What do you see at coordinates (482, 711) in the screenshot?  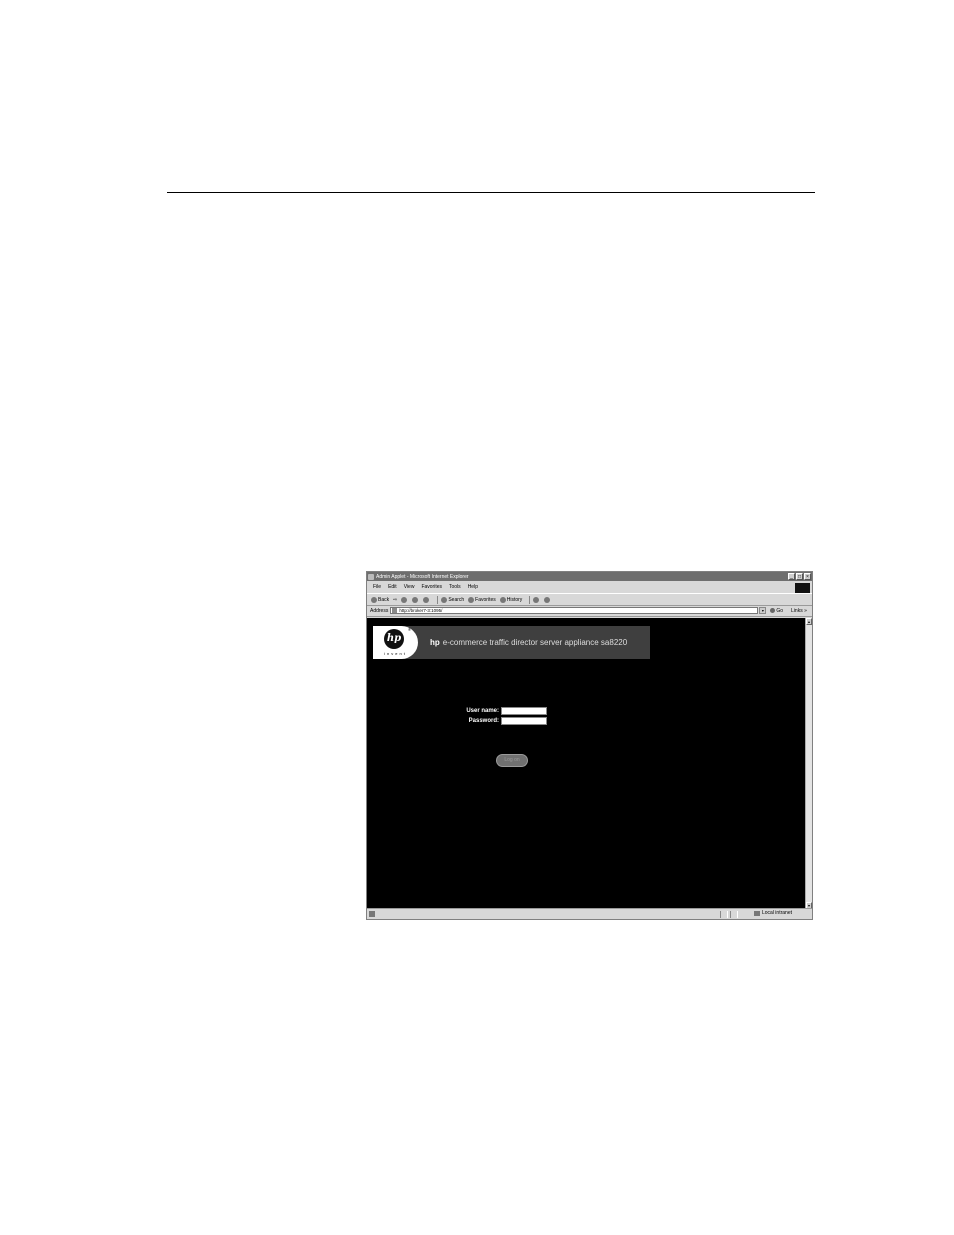 I see `username-label: User name:` at bounding box center [482, 711].